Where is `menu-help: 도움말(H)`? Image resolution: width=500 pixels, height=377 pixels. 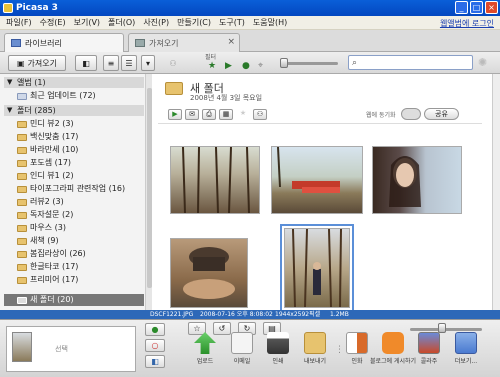
menu-help: 도움말(H) is located at coordinates (270, 22).